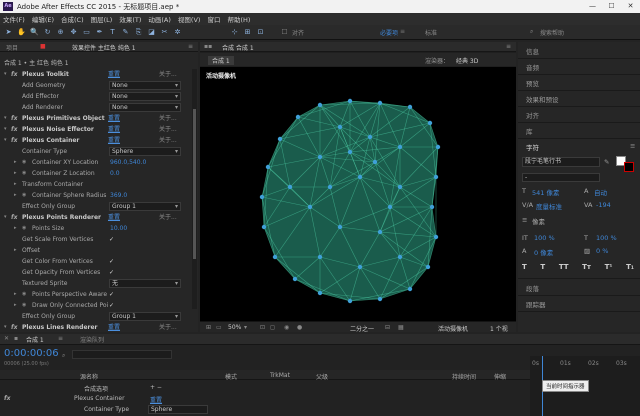 The height and width of the screenshot is (416, 640). I want to click on menu-animation: 动画(A), so click(159, 19).